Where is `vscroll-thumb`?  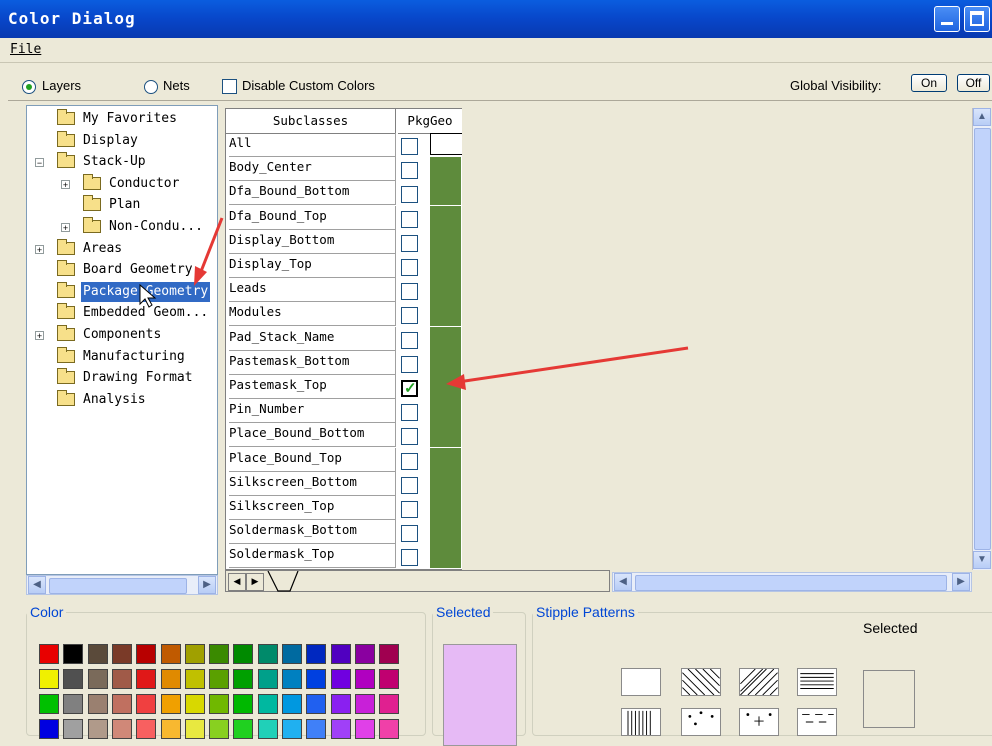
vscroll-thumb is located at coordinates (982, 339).